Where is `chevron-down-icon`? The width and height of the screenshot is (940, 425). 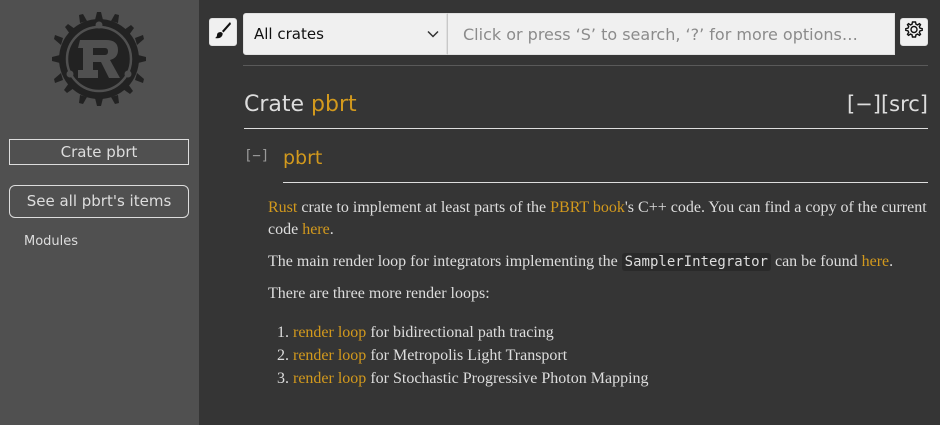 chevron-down-icon is located at coordinates (433, 36).